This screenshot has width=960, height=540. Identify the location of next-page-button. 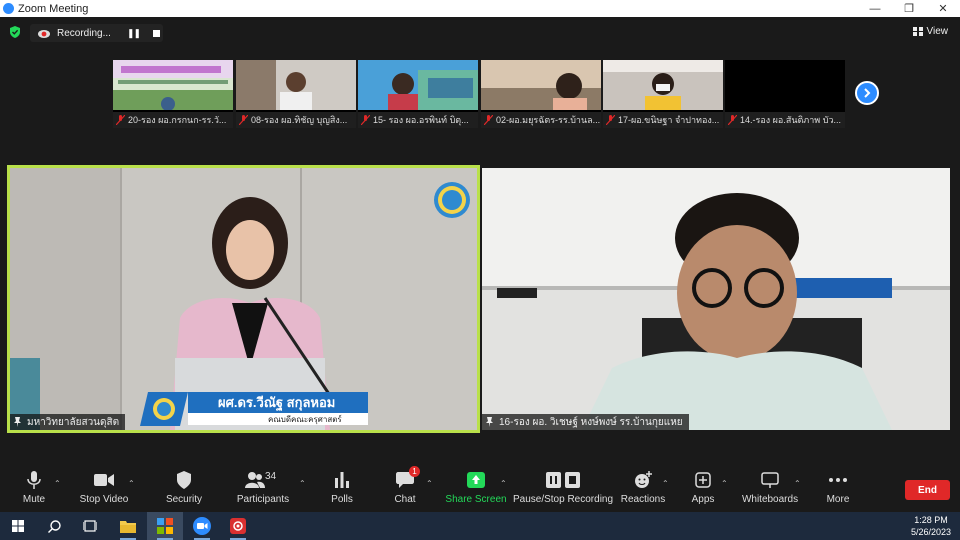
(867, 93).